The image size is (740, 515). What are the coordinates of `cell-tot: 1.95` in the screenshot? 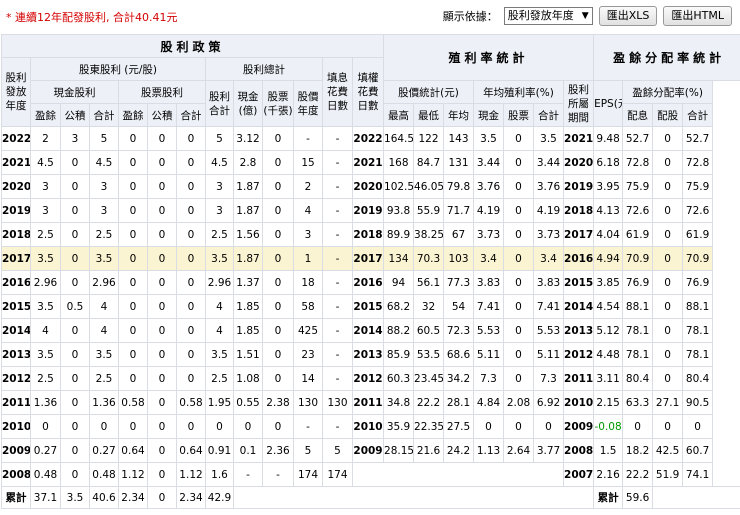 It's located at (219, 402).